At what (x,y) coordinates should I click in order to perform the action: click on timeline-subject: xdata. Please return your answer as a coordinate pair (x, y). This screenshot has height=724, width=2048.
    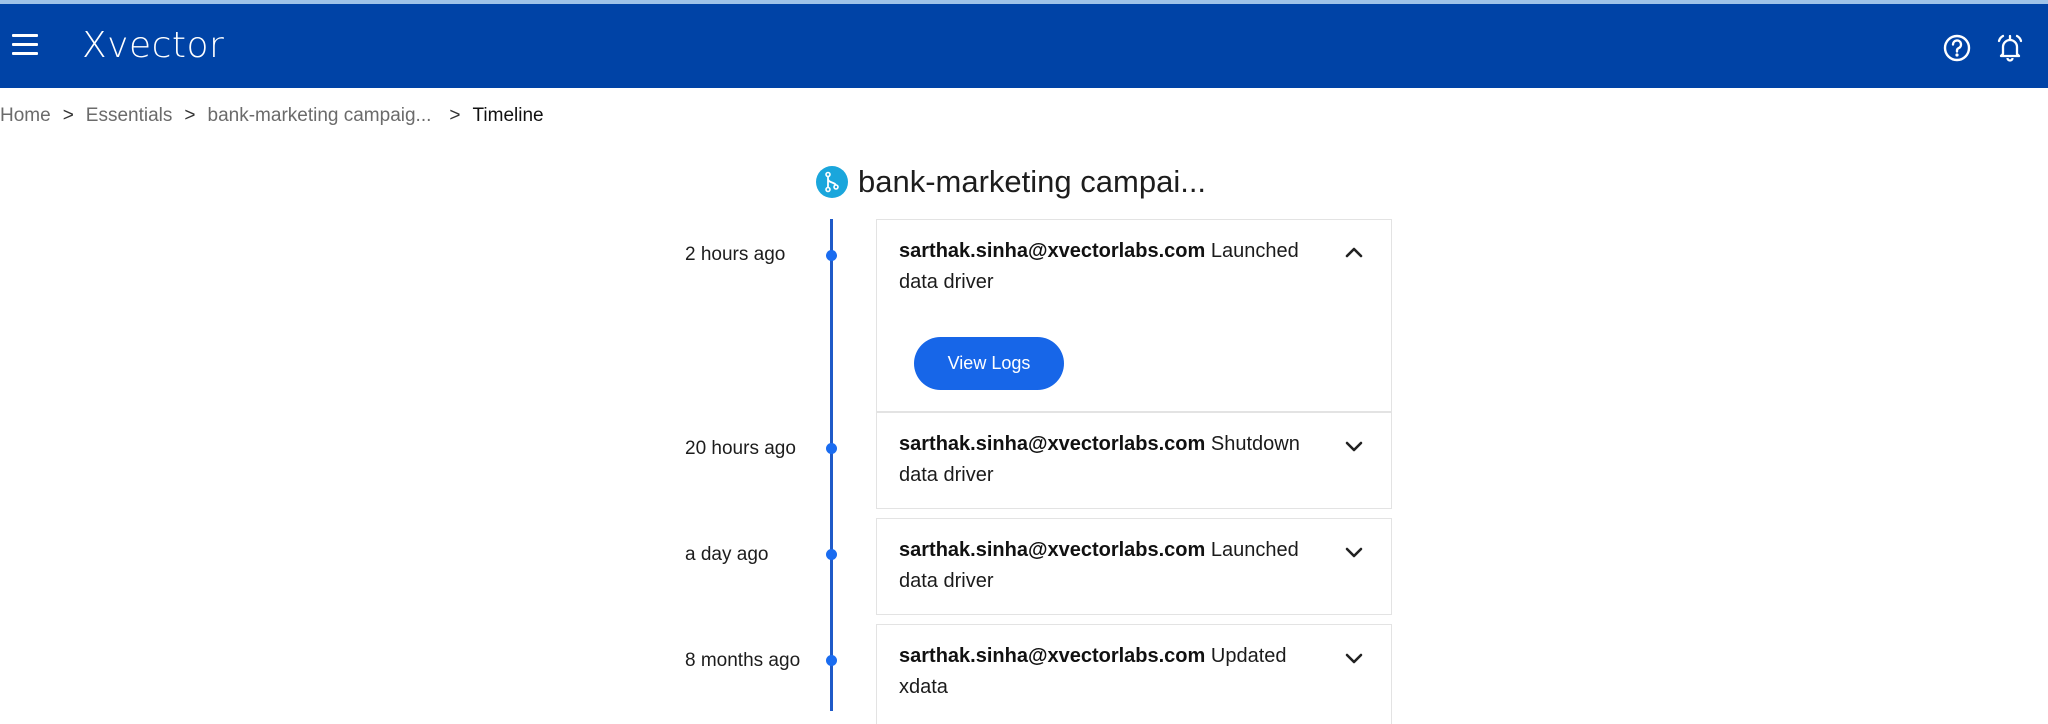
    Looking at the image, I should click on (923, 687).